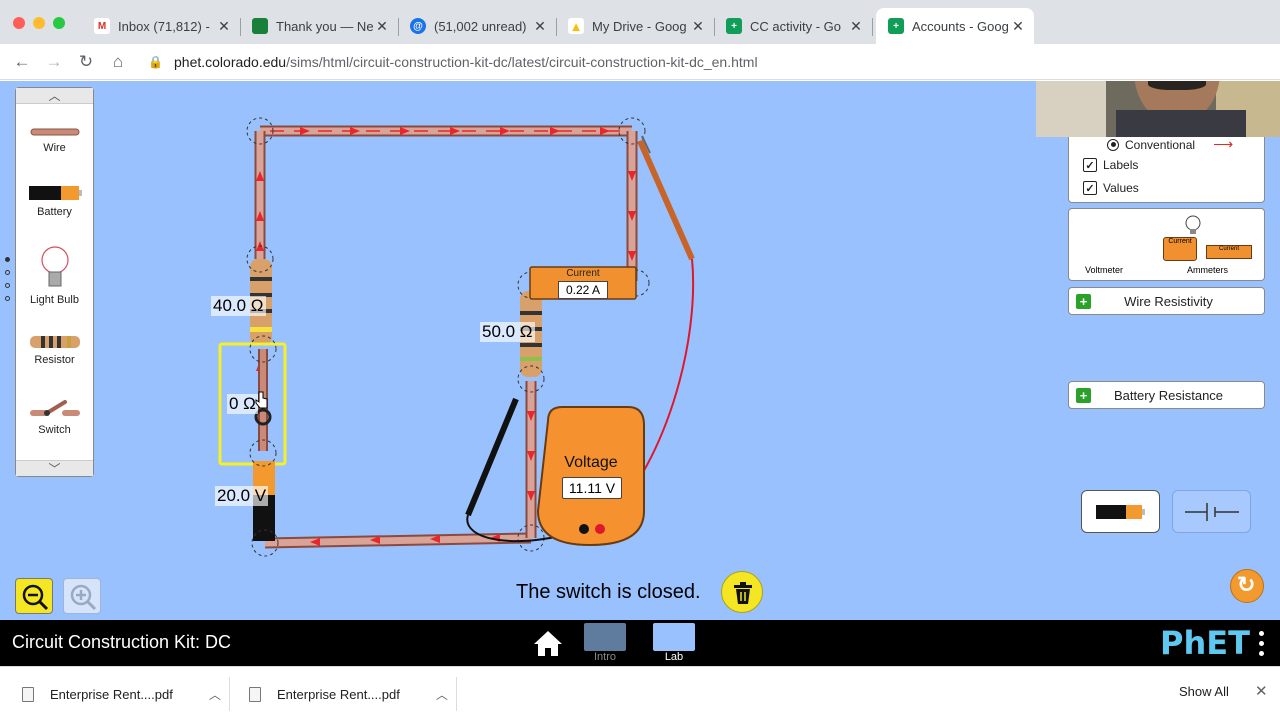  Describe the element at coordinates (242, 496) in the screenshot. I see `battery-voltage-label: 20.0 V` at that location.